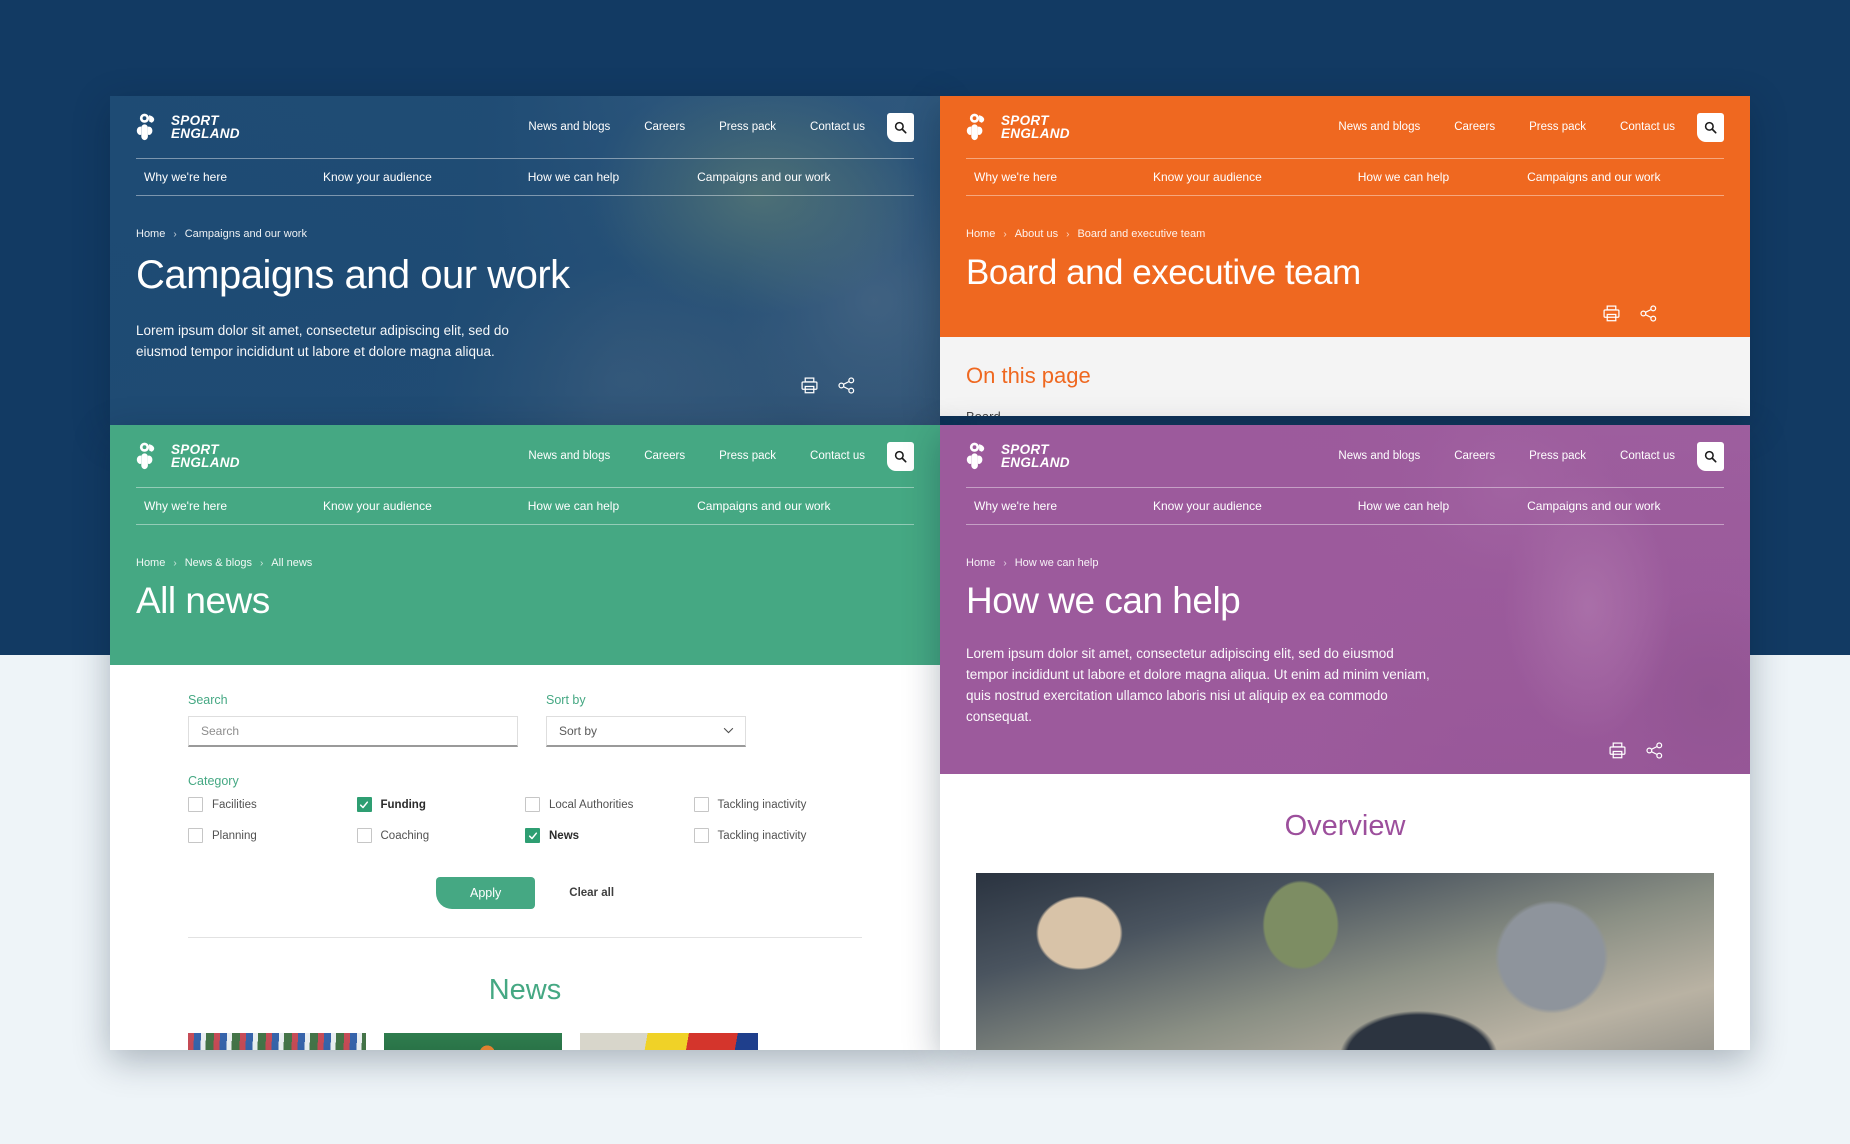 Image resolution: width=1850 pixels, height=1144 pixels. Describe the element at coordinates (245, 234) in the screenshot. I see `breadcrumb-item-current: Campaigns and our work` at that location.